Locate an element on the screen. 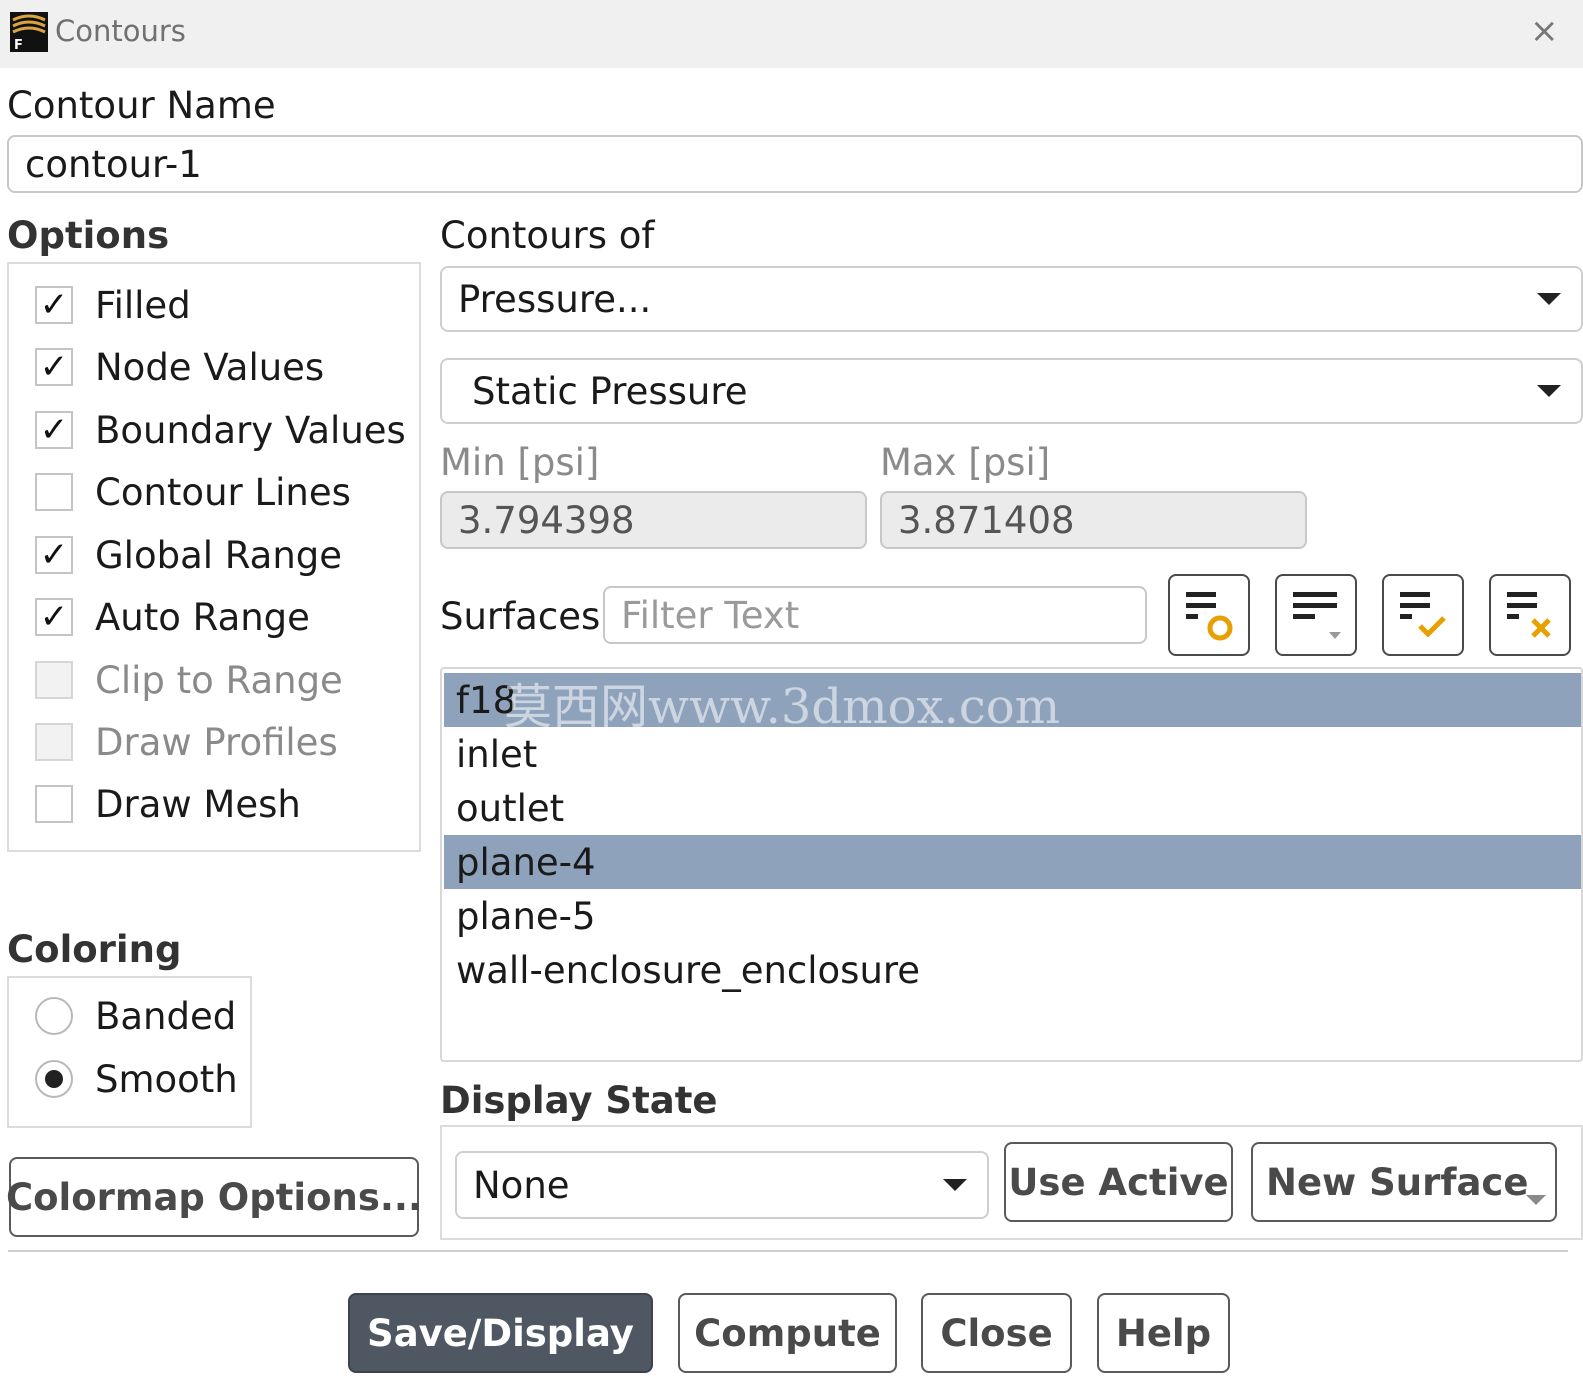  contours-of-variable-value: Static Pressure is located at coordinates (610, 391).